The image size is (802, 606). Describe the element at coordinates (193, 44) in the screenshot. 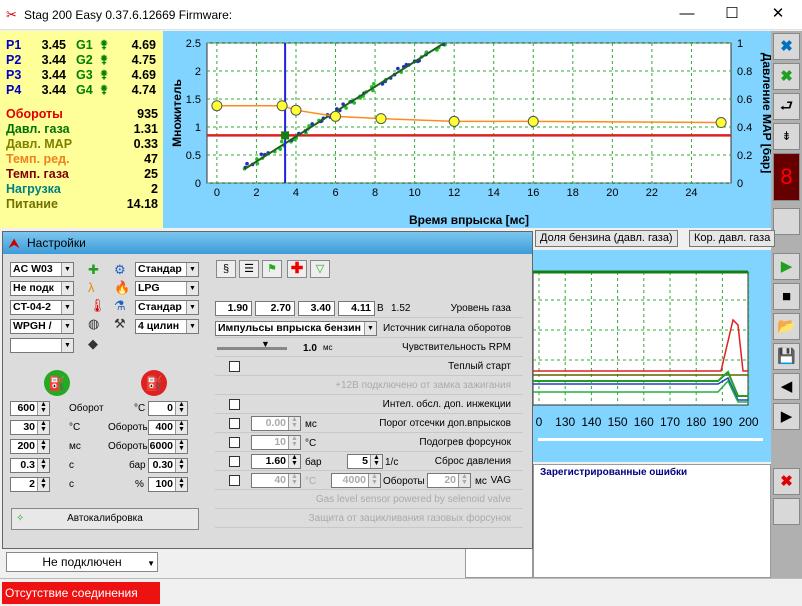

I see `y-tick-label: 2.5` at that location.